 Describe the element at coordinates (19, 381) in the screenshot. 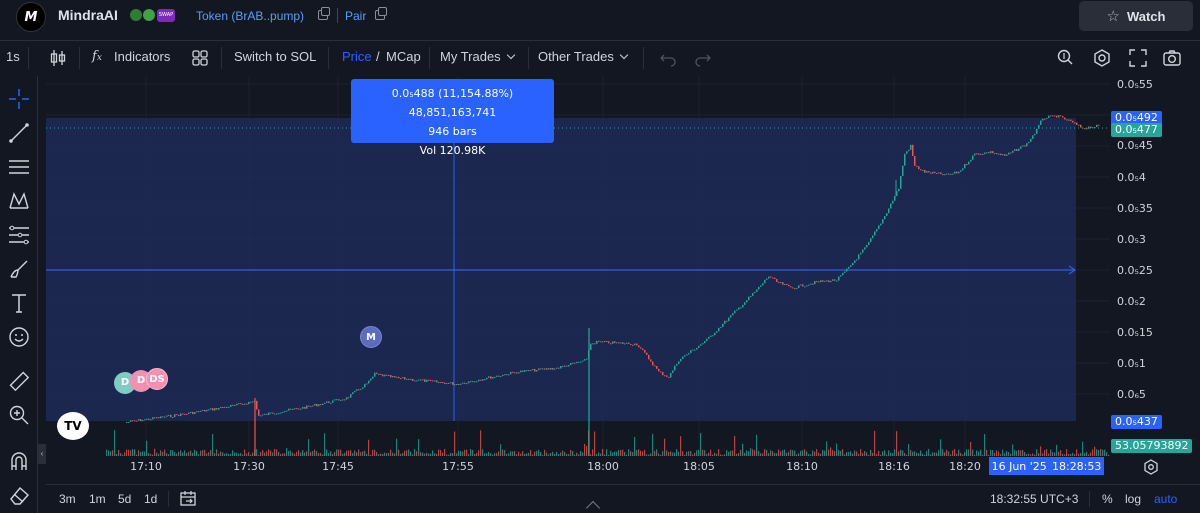

I see `ruler-icon` at that location.